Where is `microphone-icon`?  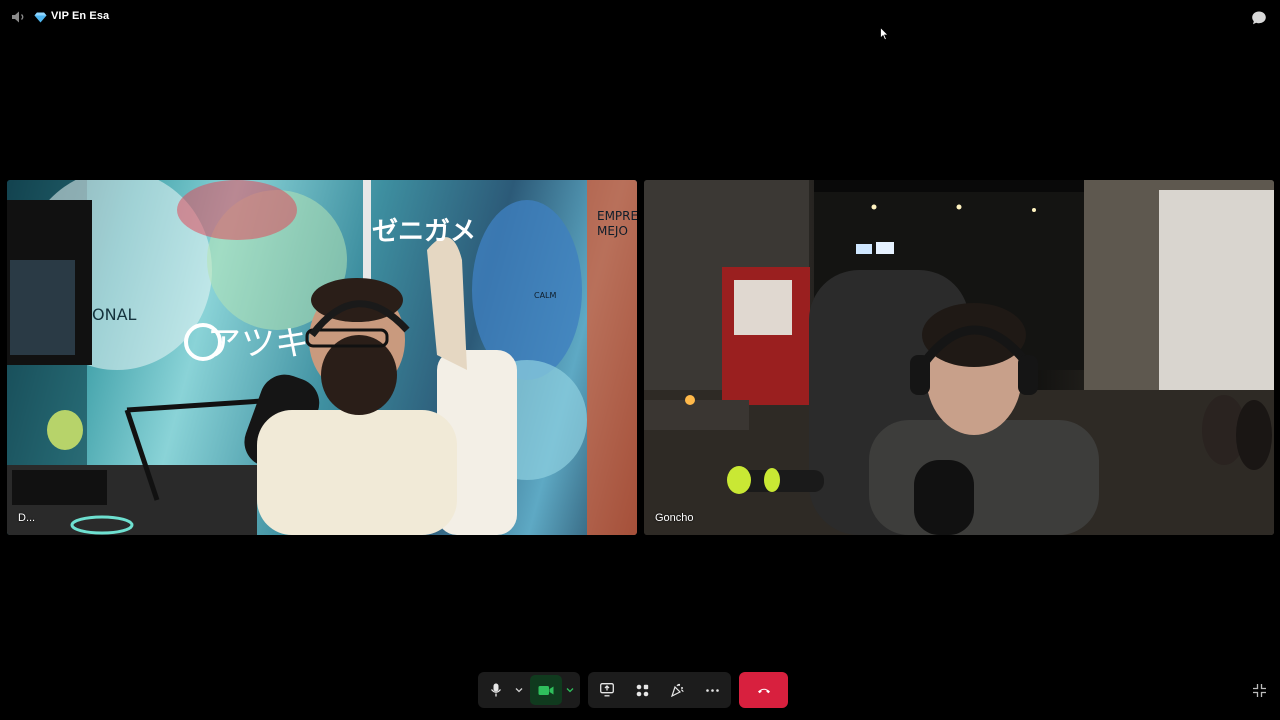
microphone-icon is located at coordinates (496, 690).